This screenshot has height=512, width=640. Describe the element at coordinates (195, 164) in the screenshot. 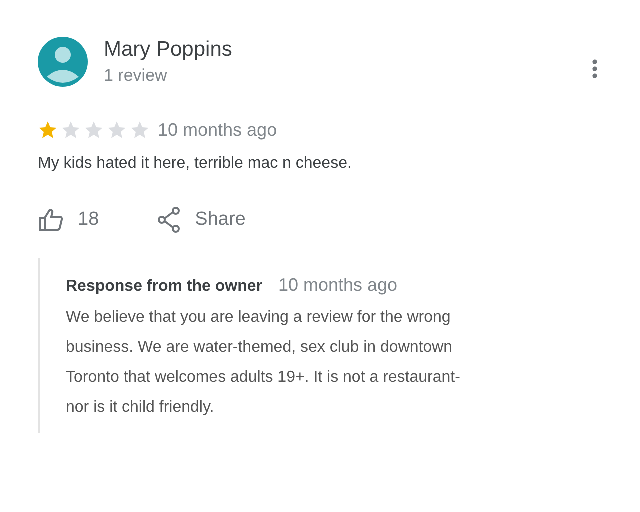

I see `review-text: My kids hated it here, terrible mac n cheese.` at that location.